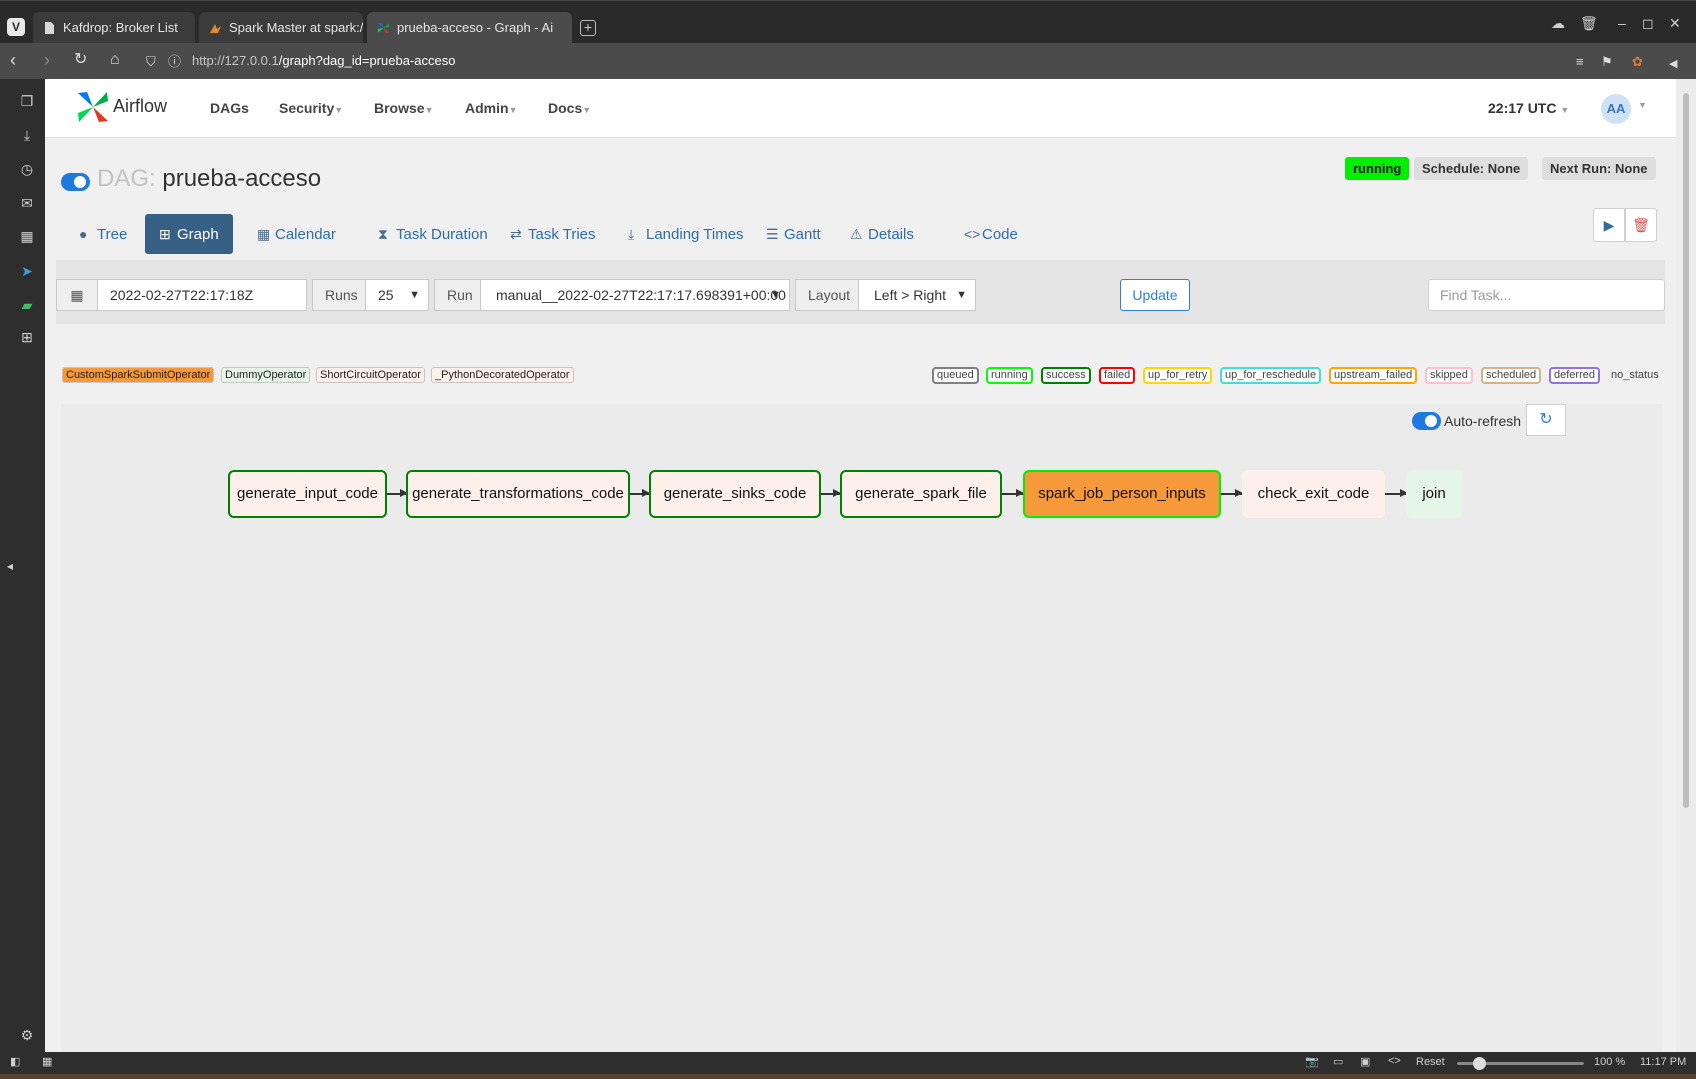 The image size is (1696, 1079). I want to click on mail-icon: ✉, so click(27, 203).